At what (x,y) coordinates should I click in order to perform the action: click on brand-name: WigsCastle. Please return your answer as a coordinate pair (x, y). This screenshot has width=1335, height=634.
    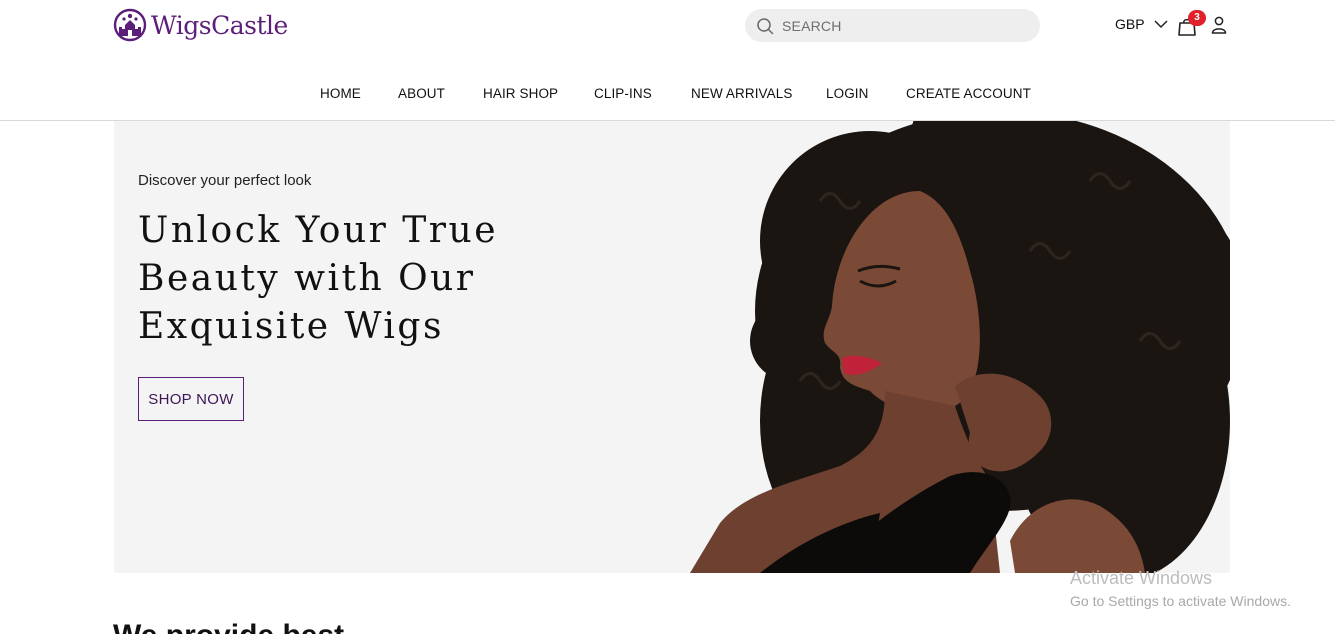
    Looking at the image, I should click on (219, 25).